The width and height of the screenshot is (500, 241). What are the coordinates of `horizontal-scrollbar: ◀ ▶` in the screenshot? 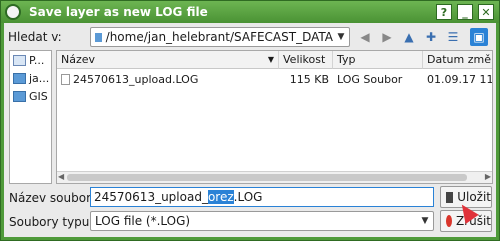 It's located at (274, 177).